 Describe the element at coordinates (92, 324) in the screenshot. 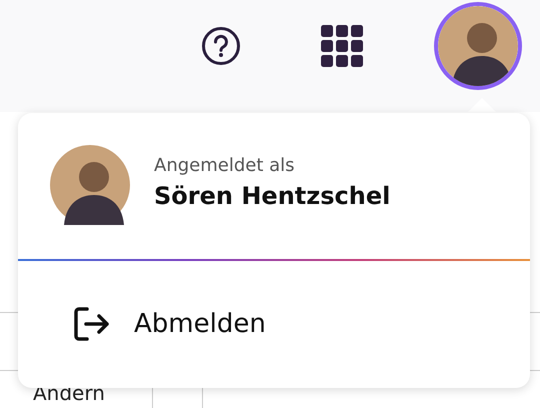

I see `logout-icon` at that location.